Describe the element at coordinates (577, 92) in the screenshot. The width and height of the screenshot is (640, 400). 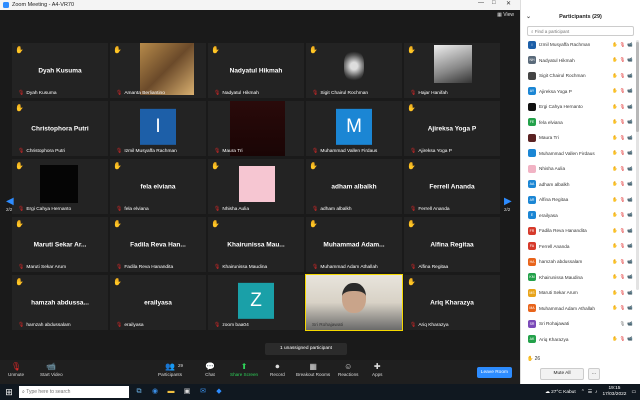
I see `participant-list-item: AY Ajireksa Yoga P ✋ 🎙 📹` at that location.